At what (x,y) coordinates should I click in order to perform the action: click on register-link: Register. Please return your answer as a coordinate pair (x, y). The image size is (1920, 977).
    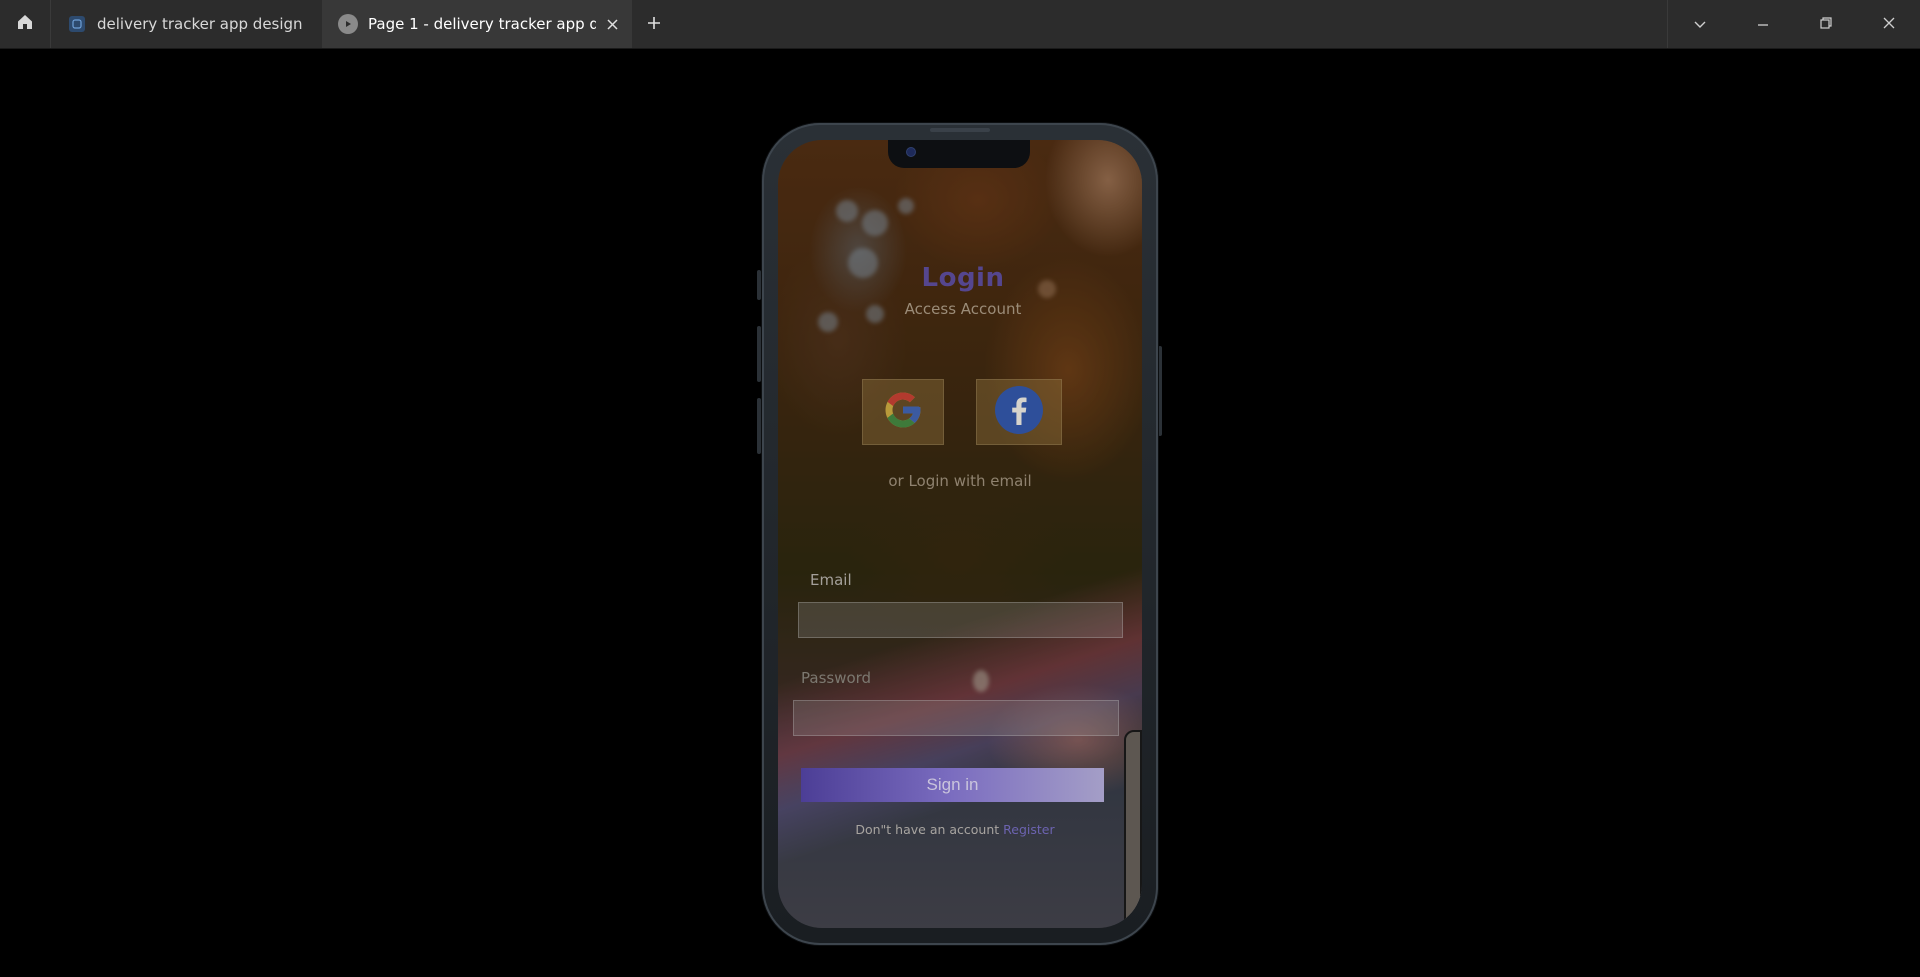
    Looking at the image, I should click on (1028, 829).